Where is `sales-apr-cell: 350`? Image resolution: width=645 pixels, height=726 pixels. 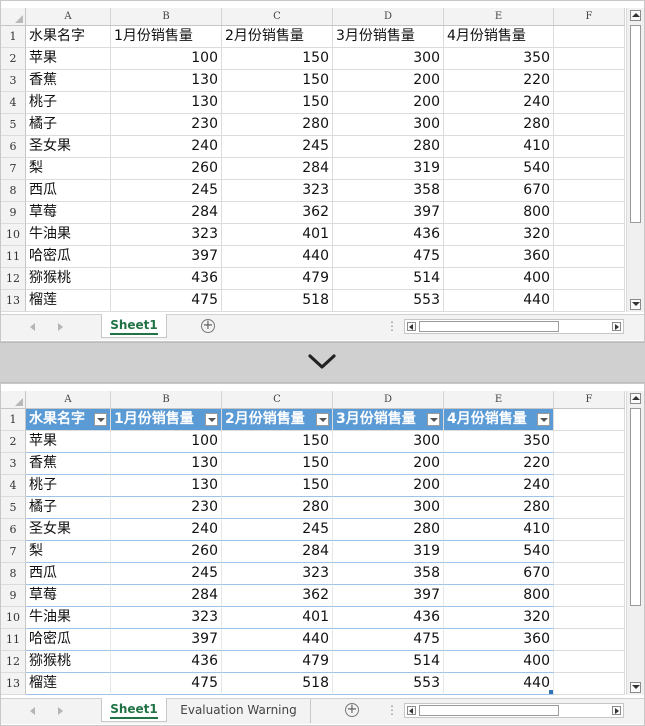 sales-apr-cell: 350 is located at coordinates (499, 59).